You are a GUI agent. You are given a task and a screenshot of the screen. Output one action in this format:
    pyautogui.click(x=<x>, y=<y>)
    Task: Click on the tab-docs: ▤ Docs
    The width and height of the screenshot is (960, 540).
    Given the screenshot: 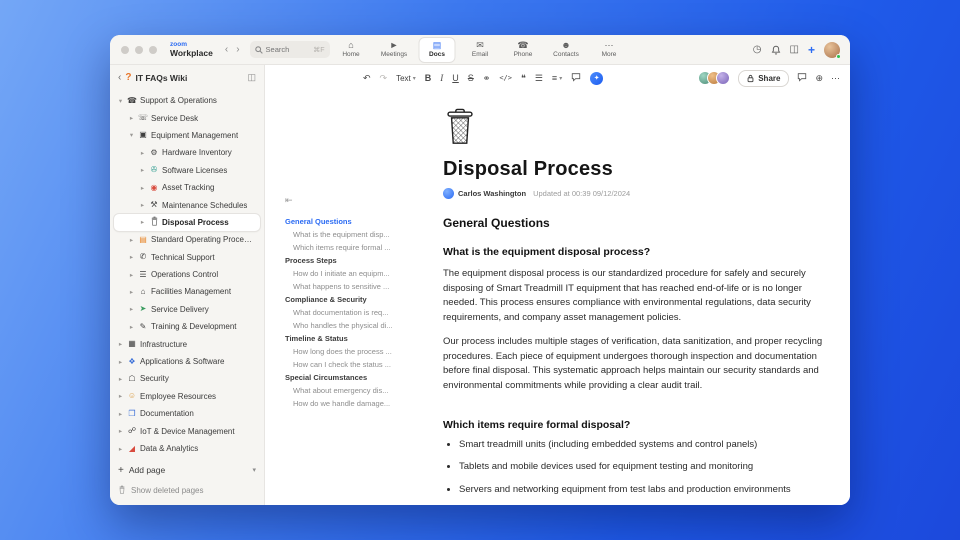 What is the action you would take?
    pyautogui.click(x=437, y=50)
    